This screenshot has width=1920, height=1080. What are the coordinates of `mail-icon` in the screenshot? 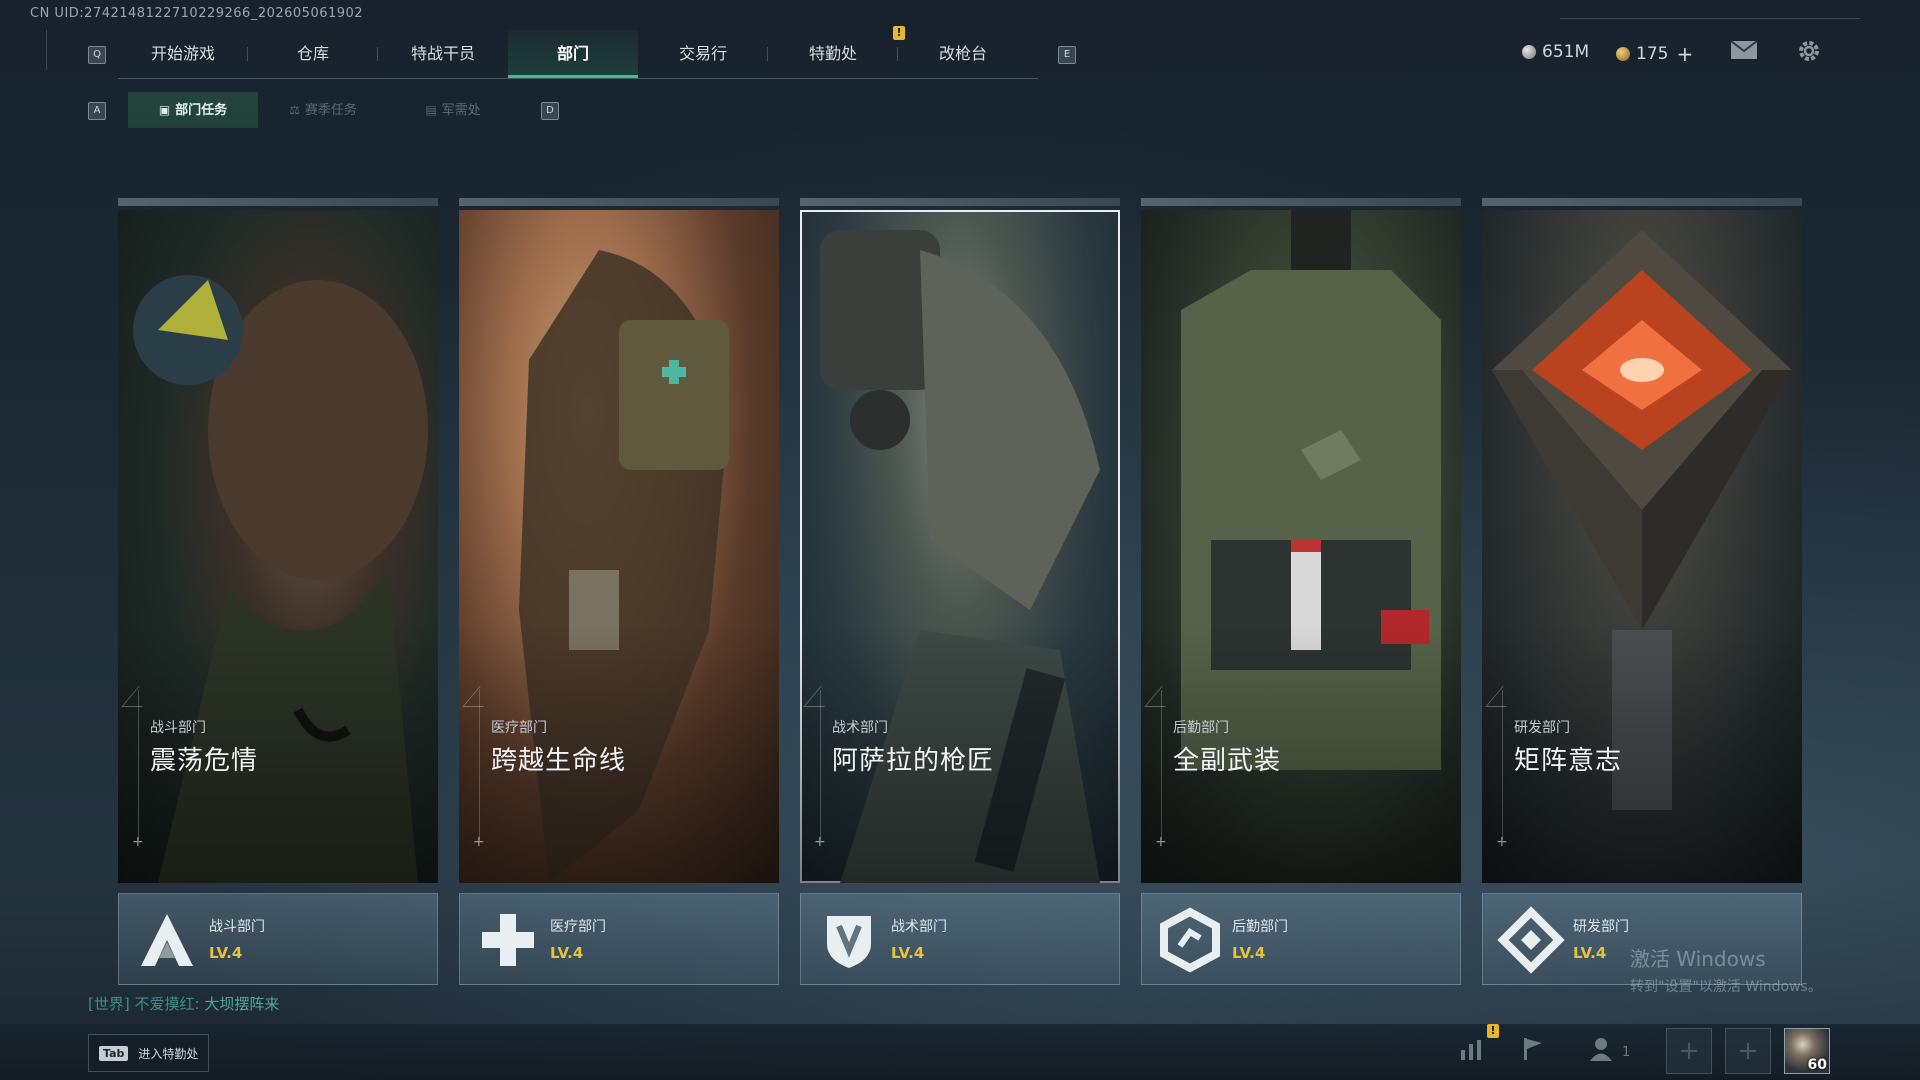 It's located at (1744, 50).